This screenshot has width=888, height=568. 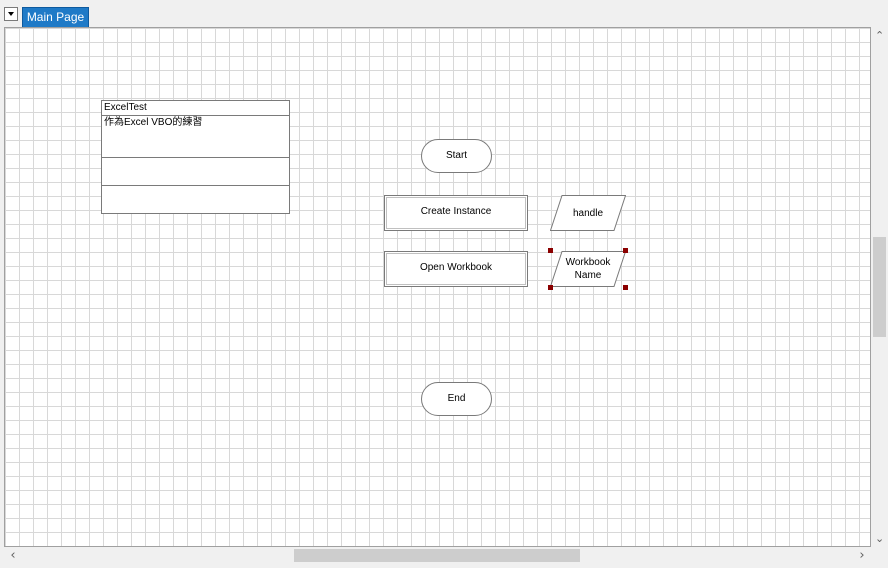 I want to click on open-workbook-action: Open Workbook, so click(x=456, y=269).